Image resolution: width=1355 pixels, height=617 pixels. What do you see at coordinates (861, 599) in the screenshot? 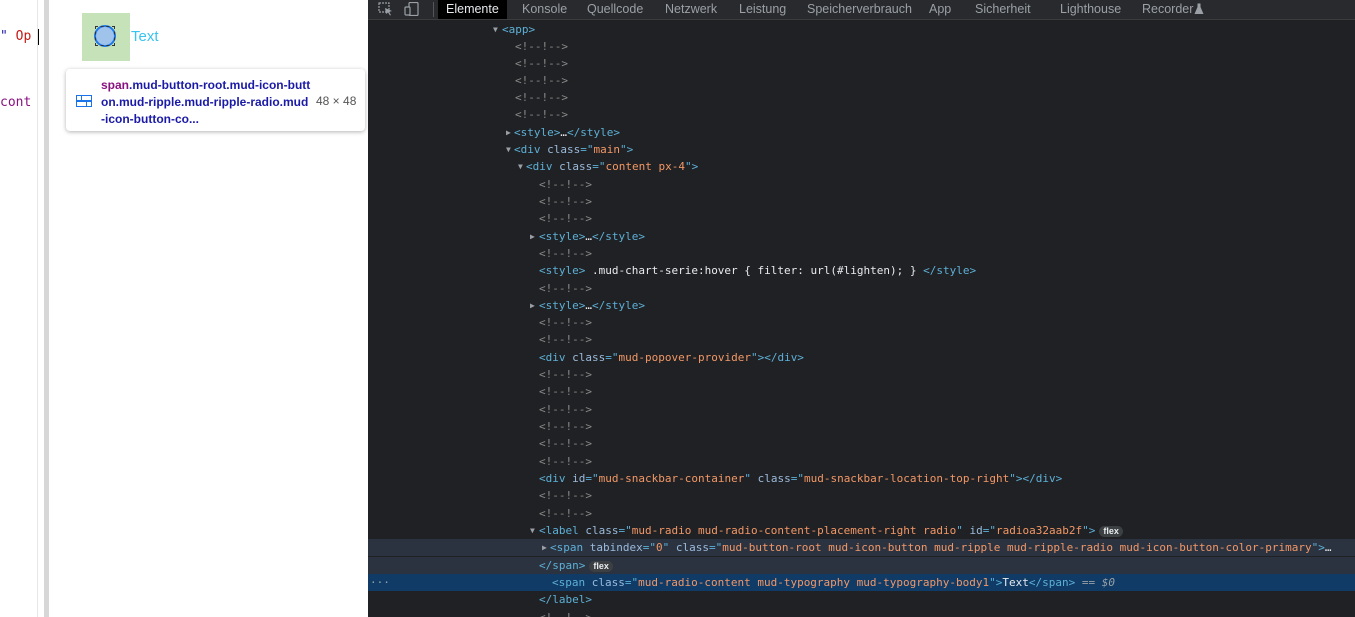
I see `dom-node-label-close: </label>` at bounding box center [861, 599].